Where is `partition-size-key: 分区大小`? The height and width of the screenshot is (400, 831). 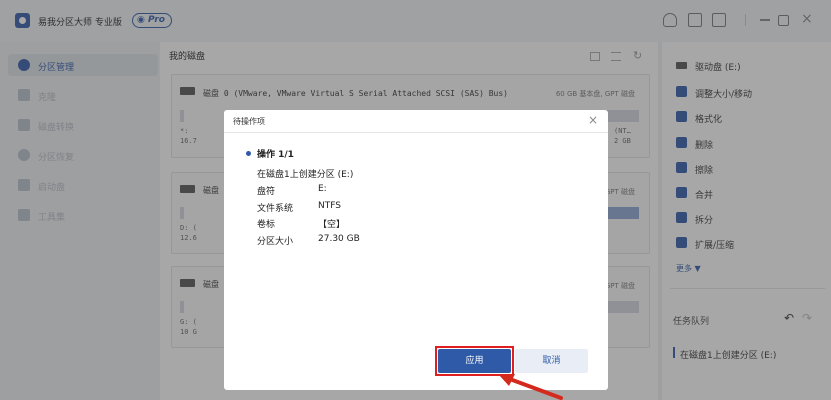
partition-size-key: 分区大小 is located at coordinates (275, 242).